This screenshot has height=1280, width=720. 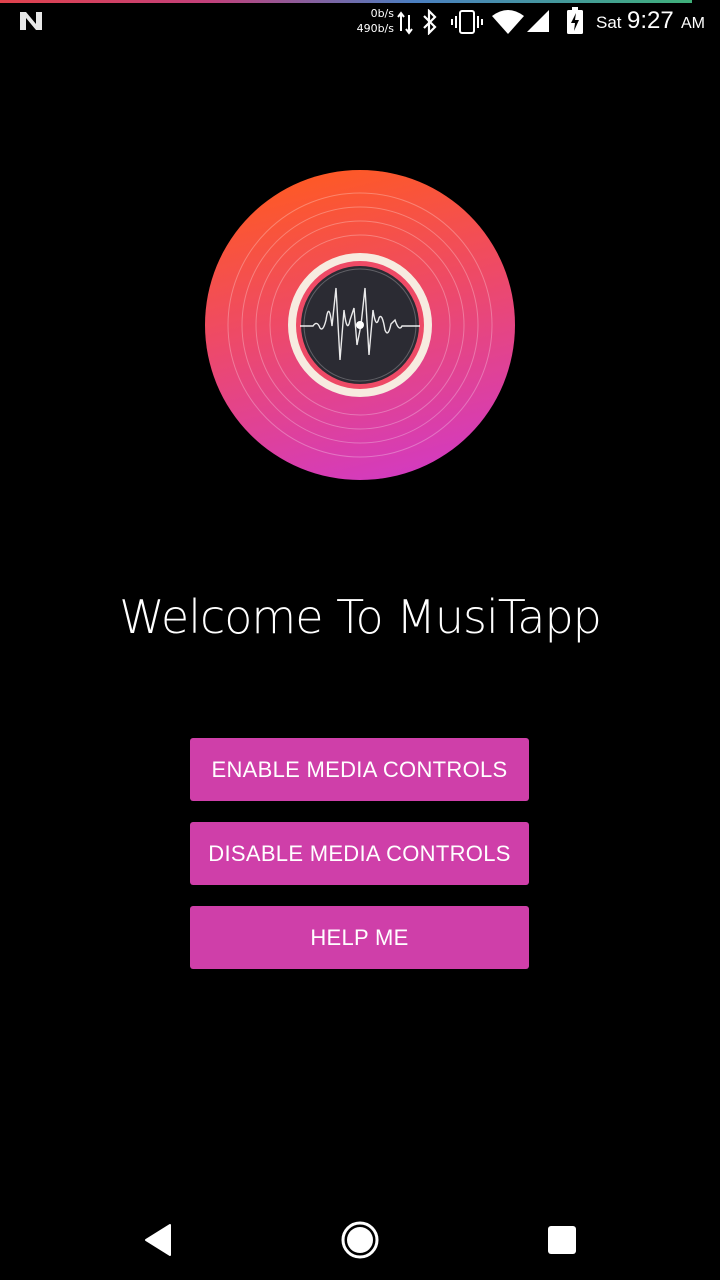 What do you see at coordinates (360, 325) in the screenshot?
I see `vinyl-record-waveform-icon` at bounding box center [360, 325].